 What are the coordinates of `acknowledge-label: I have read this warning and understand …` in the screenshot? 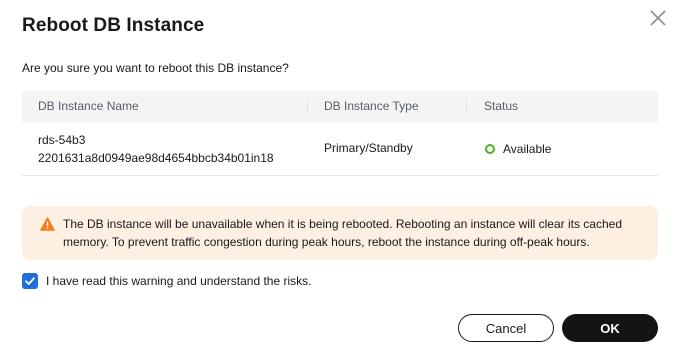 It's located at (179, 281).